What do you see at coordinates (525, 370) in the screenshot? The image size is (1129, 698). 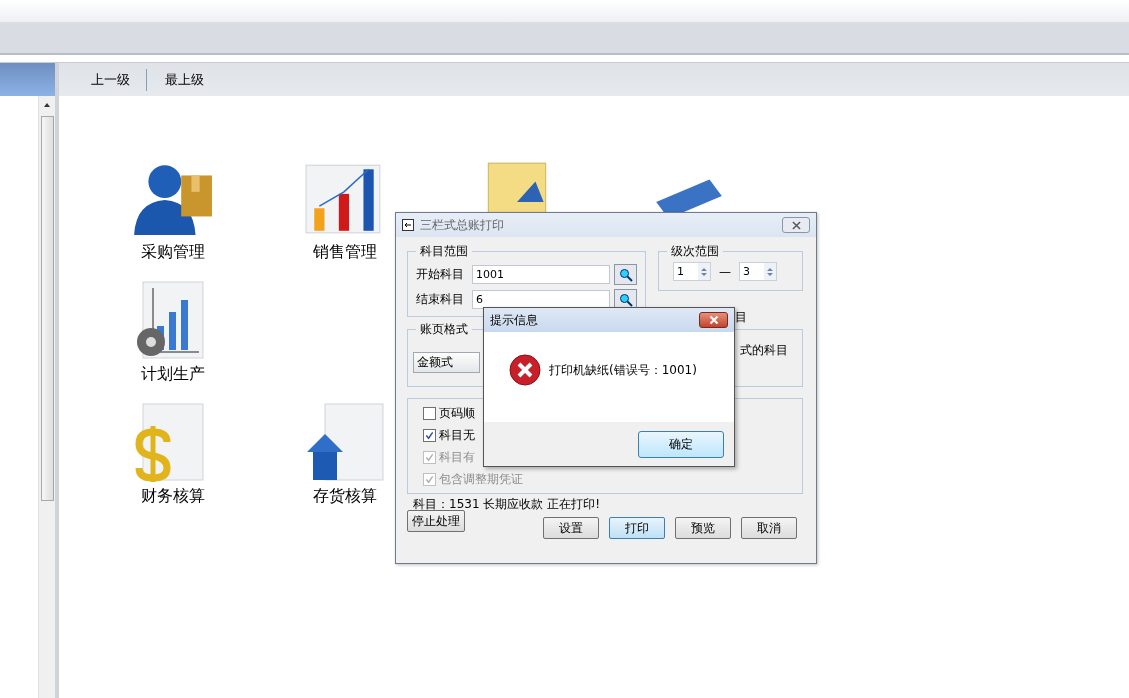 I see `error-icon` at bounding box center [525, 370].